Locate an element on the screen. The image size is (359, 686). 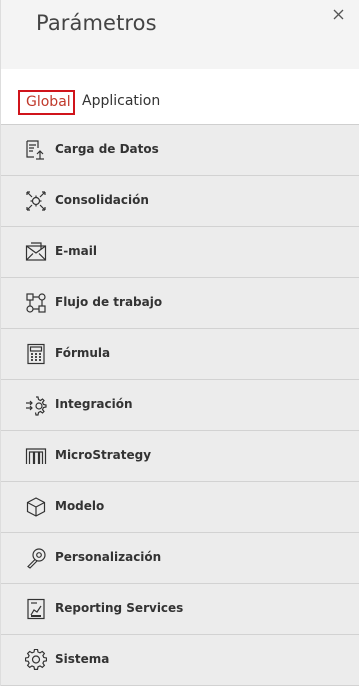
list-item-email: E-mail is located at coordinates (180, 252).